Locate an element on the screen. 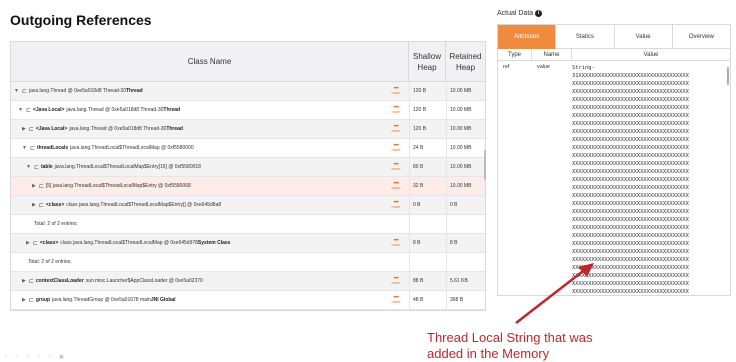 The height and width of the screenshot is (362, 736). info-icon: i is located at coordinates (539, 13).